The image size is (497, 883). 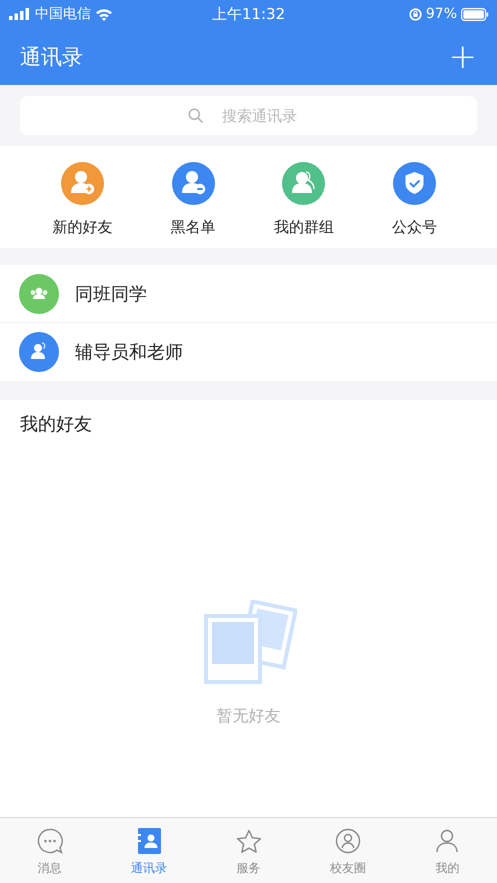 I want to click on quick-action: 新的好友, so click(x=82, y=197).